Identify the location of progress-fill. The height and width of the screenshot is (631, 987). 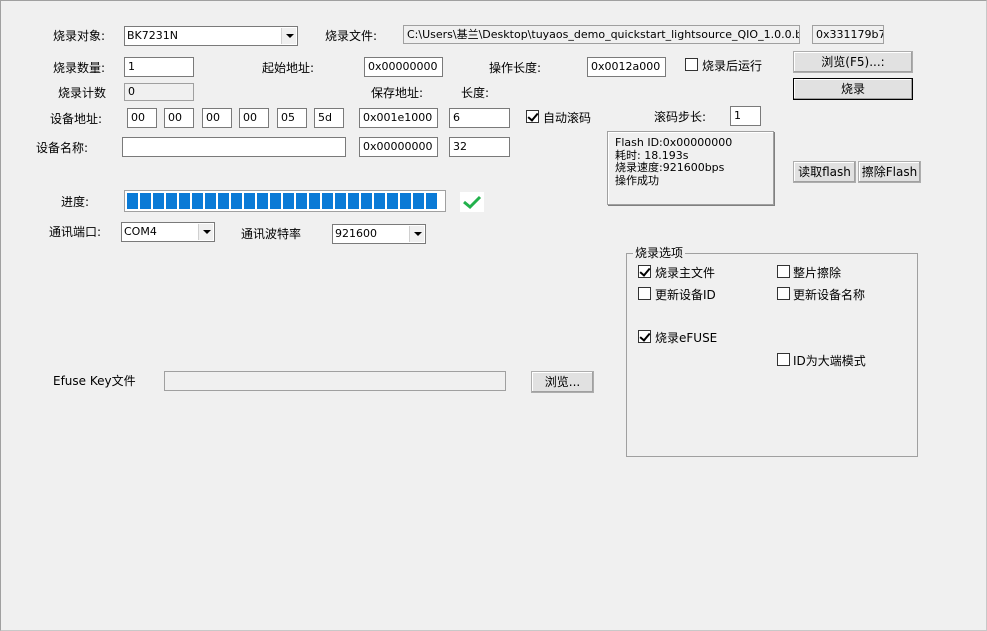
(285, 201).